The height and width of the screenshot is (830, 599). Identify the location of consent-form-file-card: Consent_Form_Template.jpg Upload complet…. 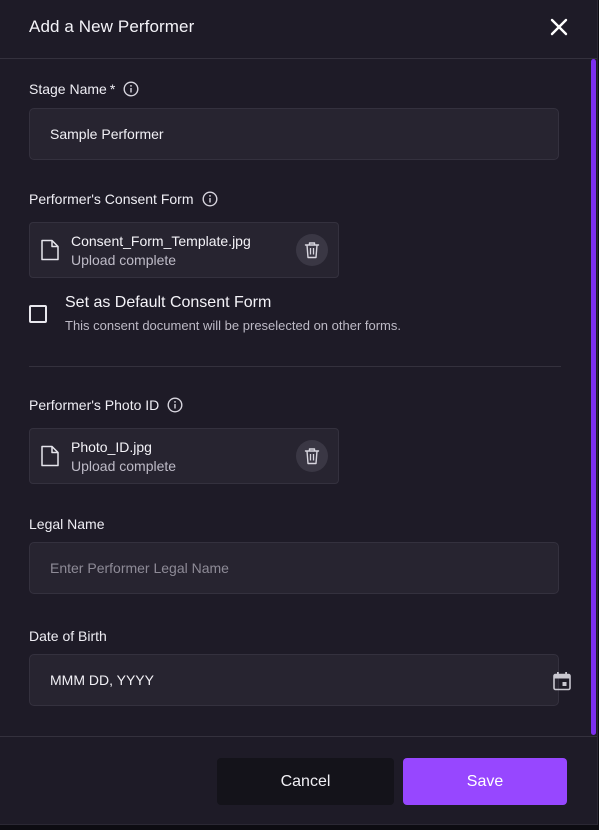
(184, 250).